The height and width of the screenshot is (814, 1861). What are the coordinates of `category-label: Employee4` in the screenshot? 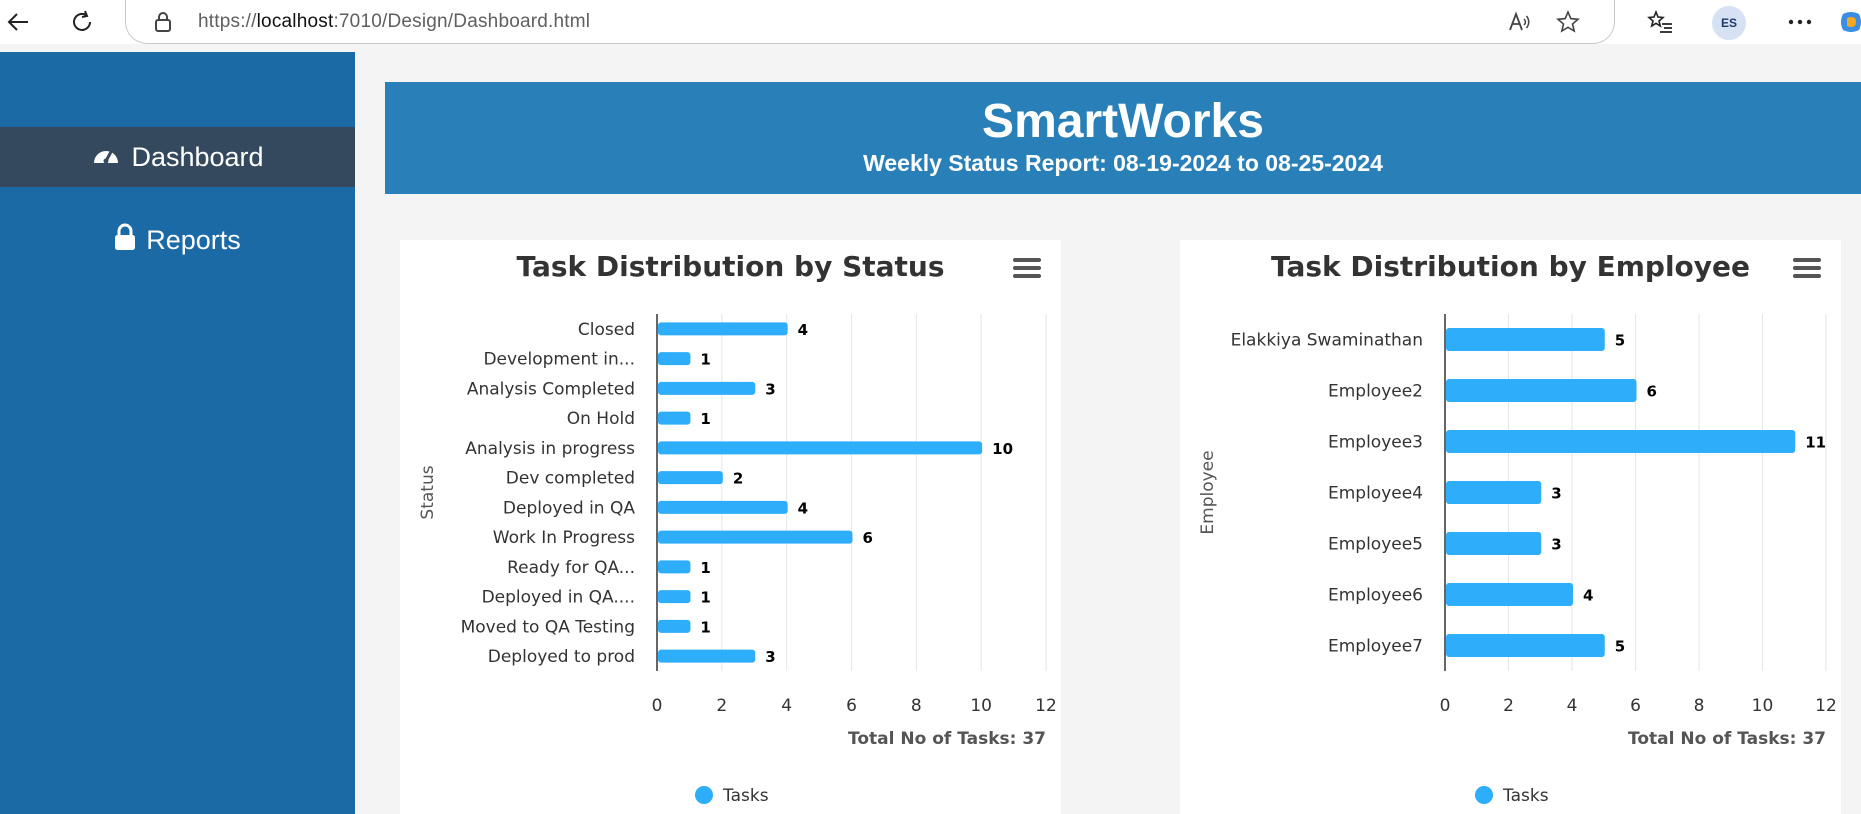 It's located at (1375, 494).